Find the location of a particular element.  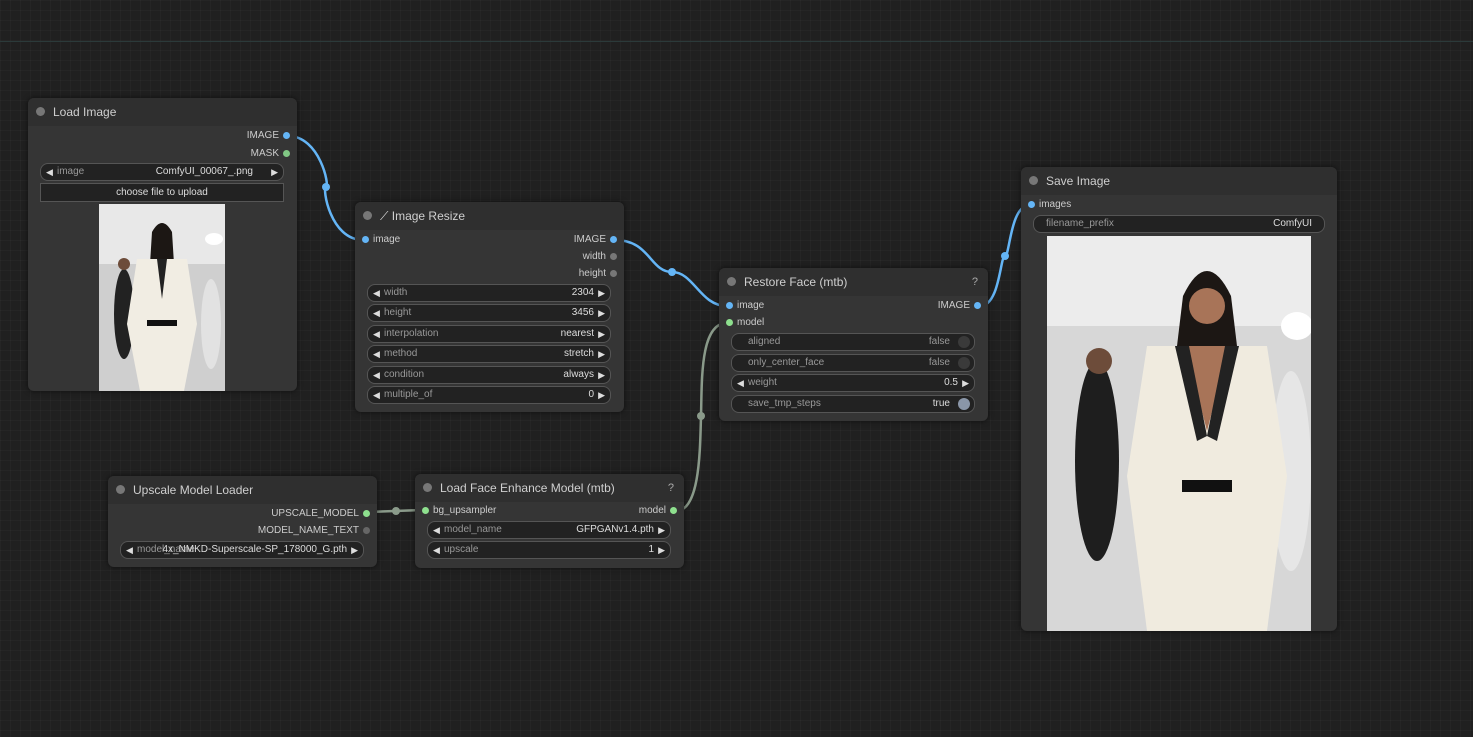

interpolation-widget: ◀ interpolation nearest ▶ is located at coordinates (489, 334).